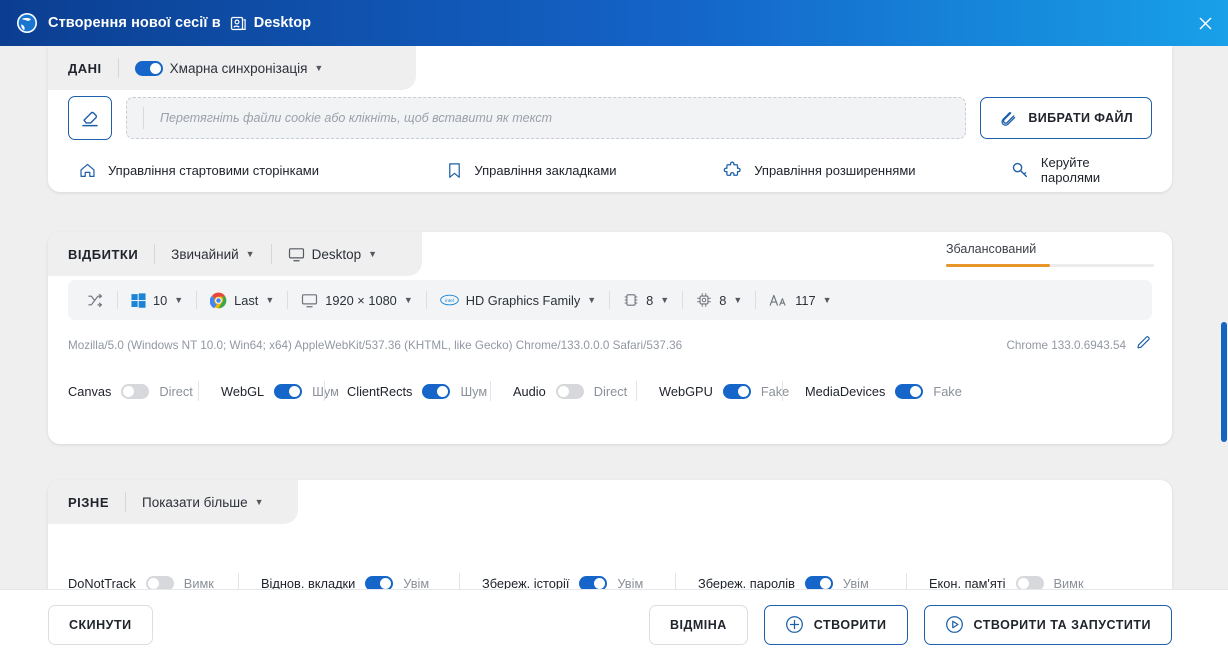  Describe the element at coordinates (1029, 582) in the screenshot. I see `flag-memory-saver-switch` at that location.